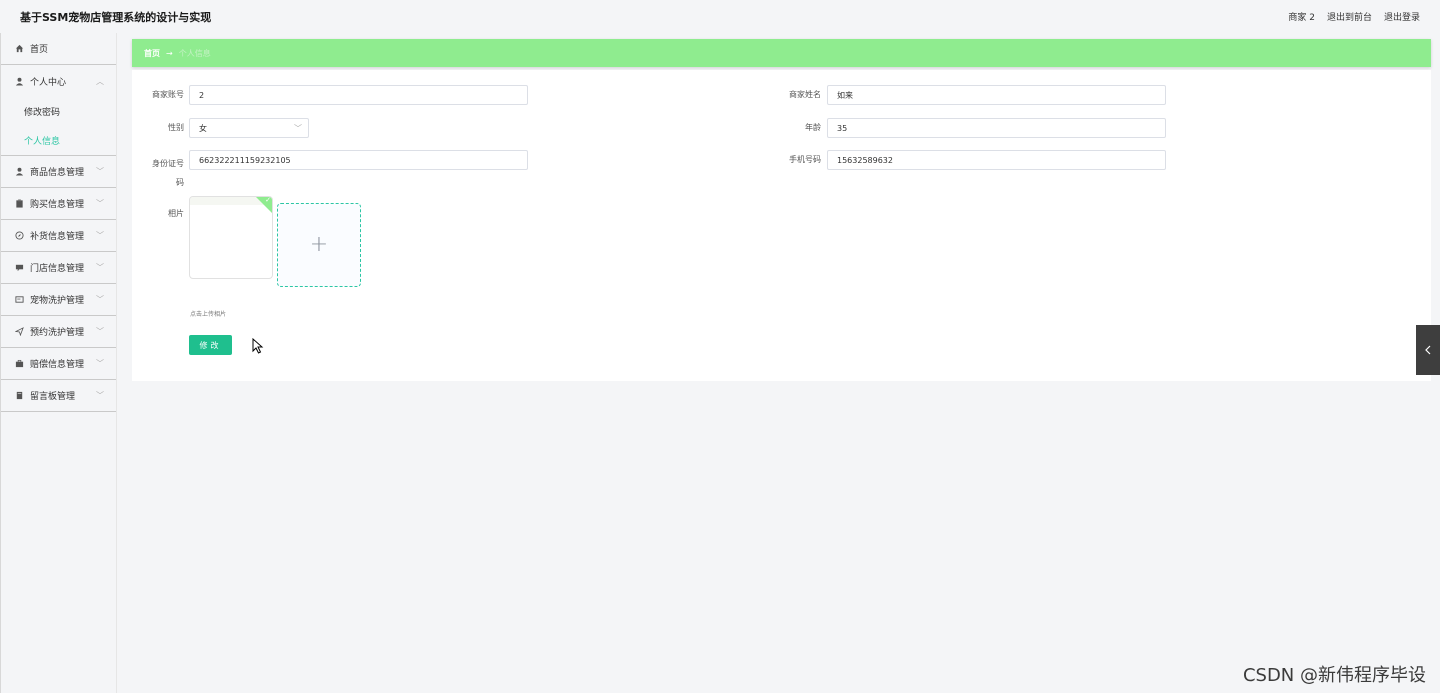 This screenshot has width=1440, height=693. What do you see at coordinates (58, 49) in the screenshot?
I see `sidebar-item-home: 首页` at bounding box center [58, 49].